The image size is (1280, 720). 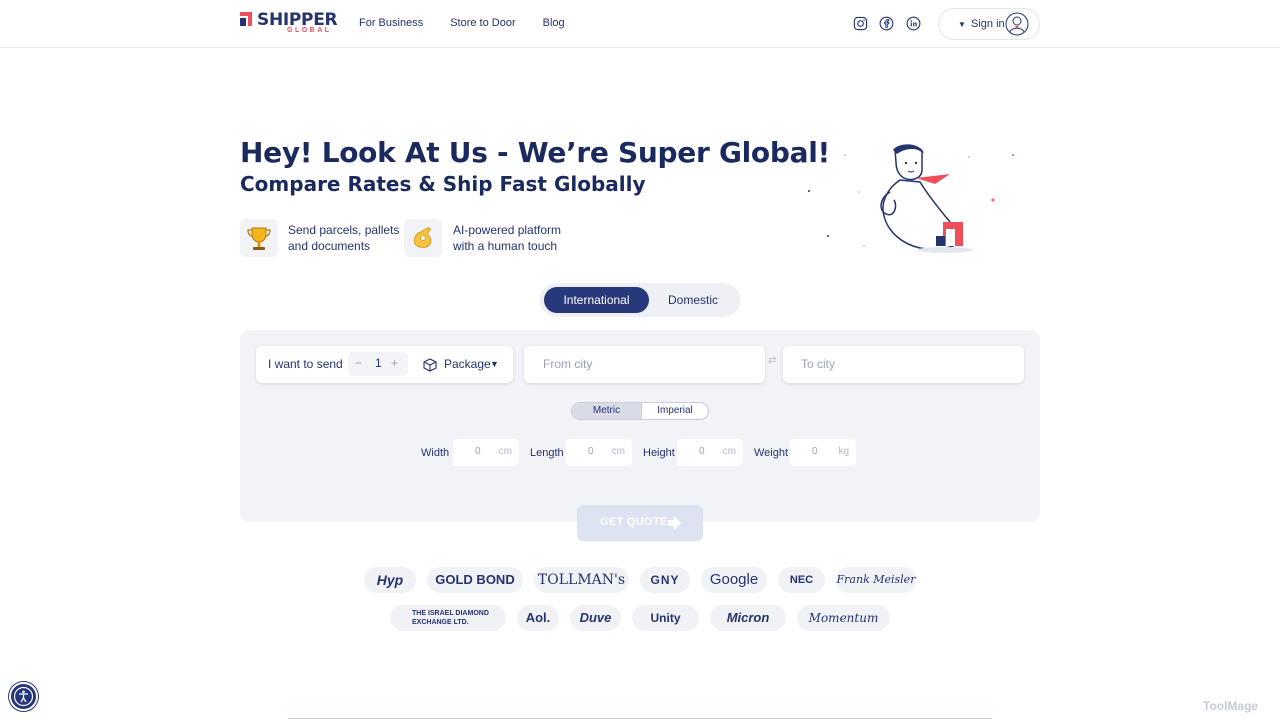 I want to click on nav-blog: Blog, so click(x=554, y=23).